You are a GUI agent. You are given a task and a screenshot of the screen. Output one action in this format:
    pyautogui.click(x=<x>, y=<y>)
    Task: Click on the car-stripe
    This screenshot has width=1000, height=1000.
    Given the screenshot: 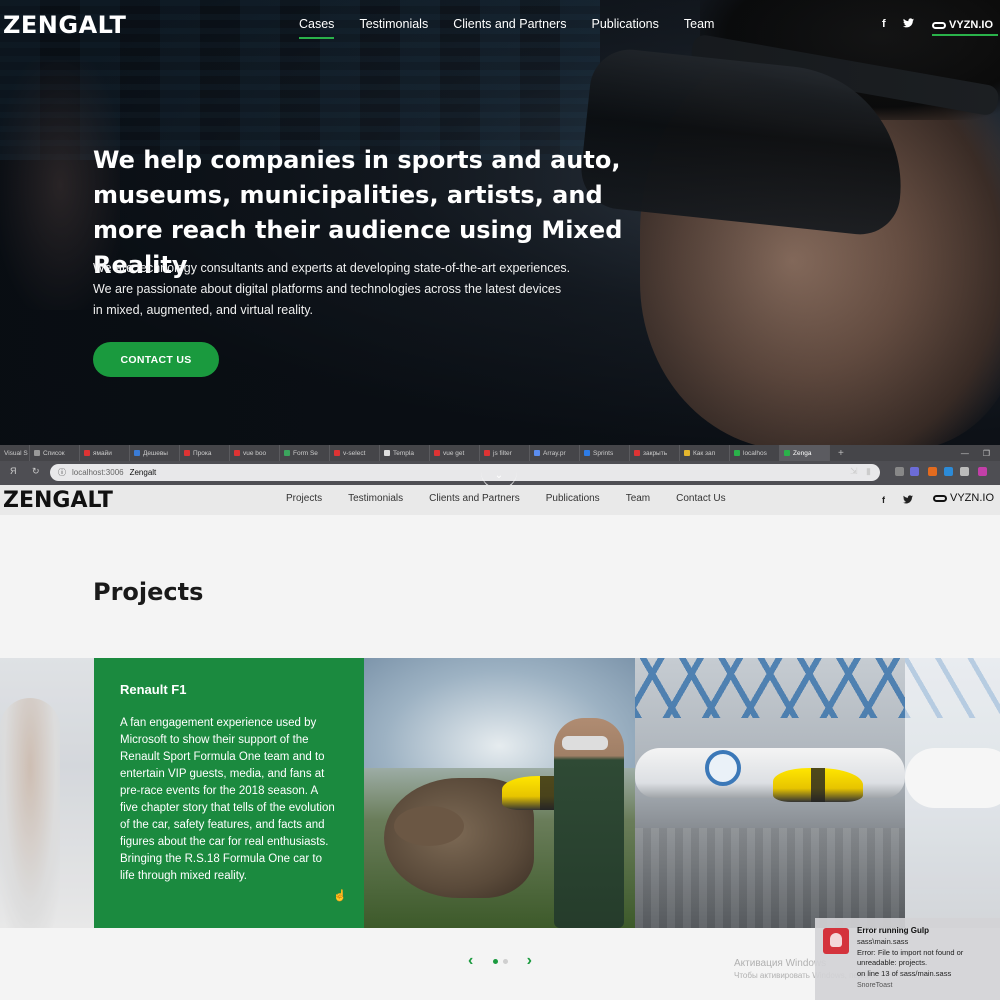 What is the action you would take?
    pyautogui.click(x=818, y=785)
    